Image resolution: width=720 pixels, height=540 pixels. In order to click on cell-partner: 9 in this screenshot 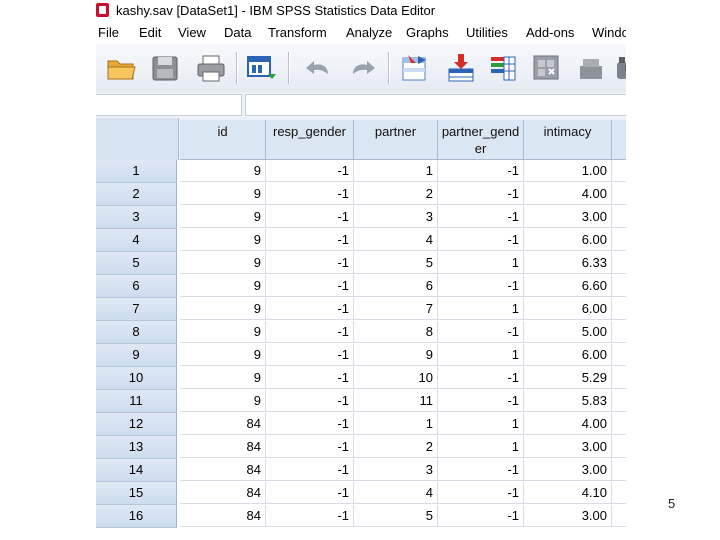, I will do `click(396, 355)`.